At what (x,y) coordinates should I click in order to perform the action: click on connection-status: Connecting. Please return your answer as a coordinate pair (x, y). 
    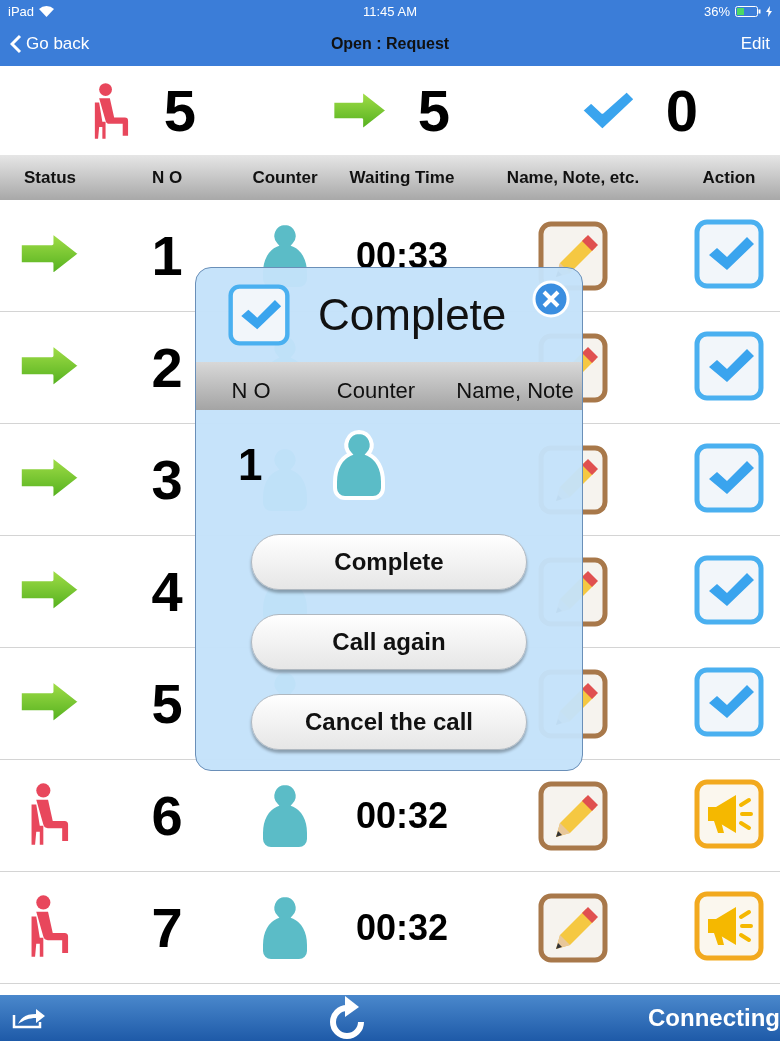
    Looking at the image, I should click on (714, 1018).